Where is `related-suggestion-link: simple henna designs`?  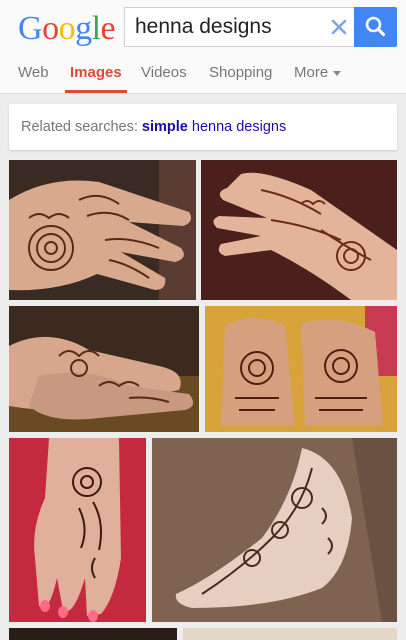
related-suggestion-link: simple henna designs is located at coordinates (214, 127).